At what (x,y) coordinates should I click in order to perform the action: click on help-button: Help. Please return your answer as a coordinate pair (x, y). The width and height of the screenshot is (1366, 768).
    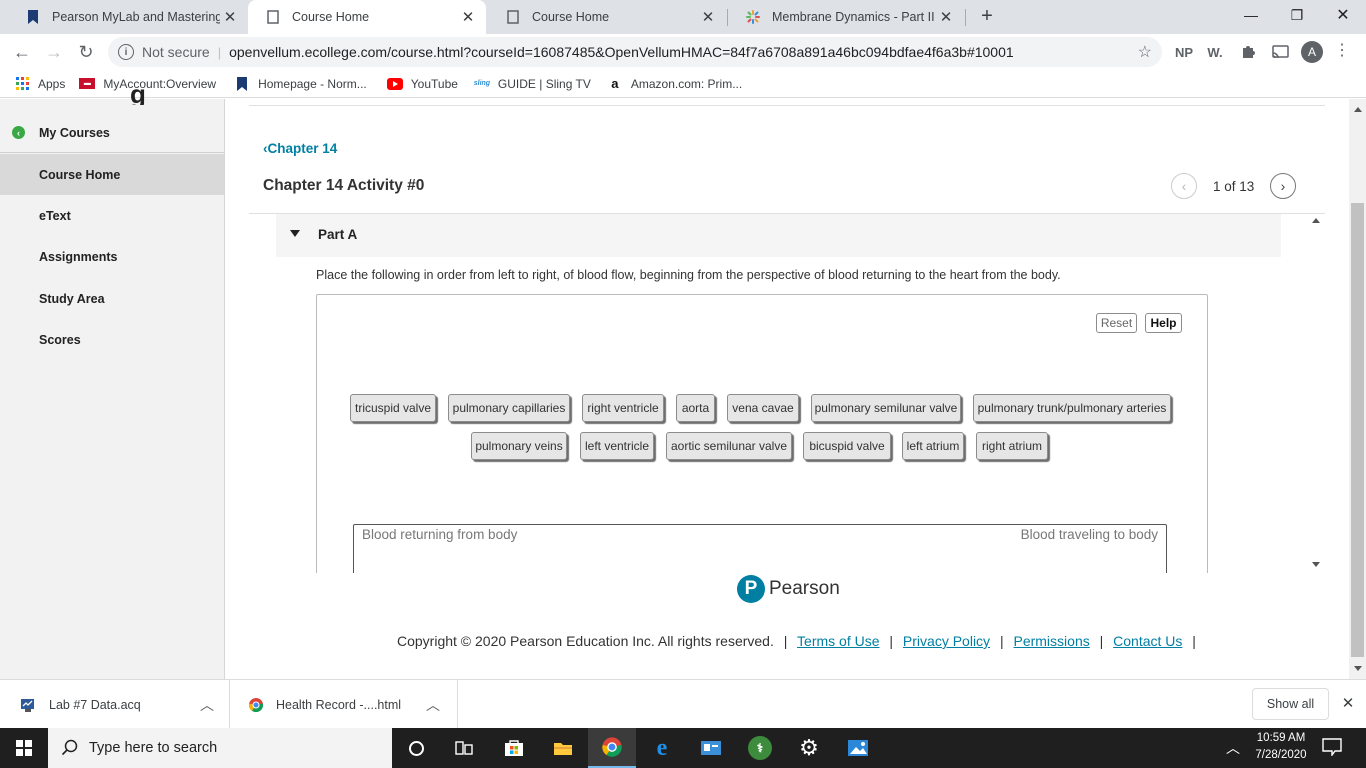
    Looking at the image, I should click on (1163, 323).